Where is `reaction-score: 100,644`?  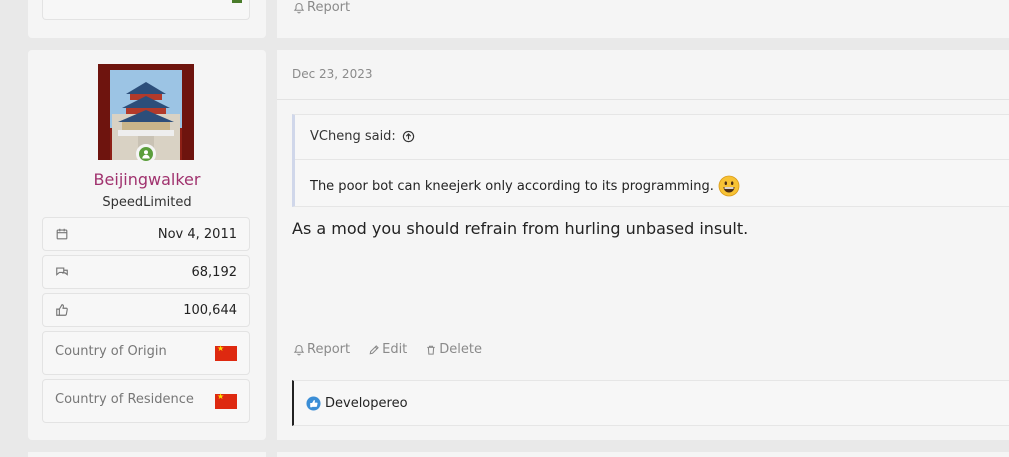 reaction-score: 100,644 is located at coordinates (210, 310).